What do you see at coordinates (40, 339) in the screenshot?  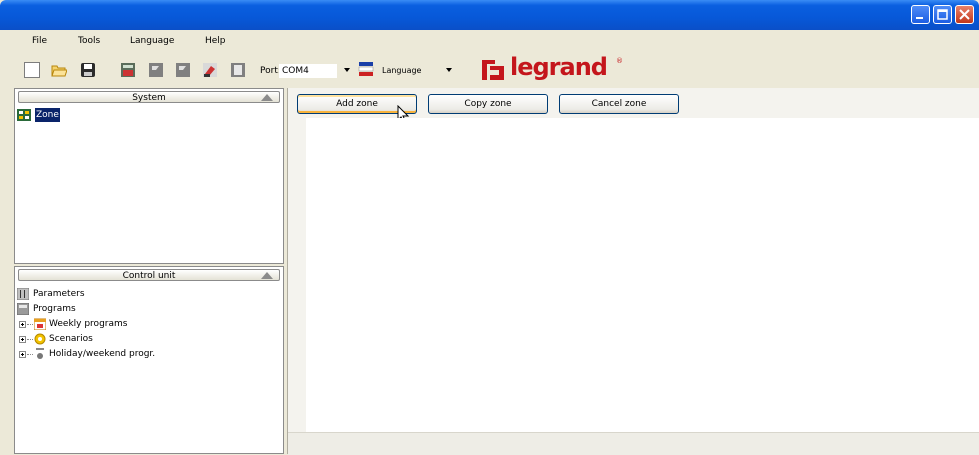 I see `scenario-icon` at bounding box center [40, 339].